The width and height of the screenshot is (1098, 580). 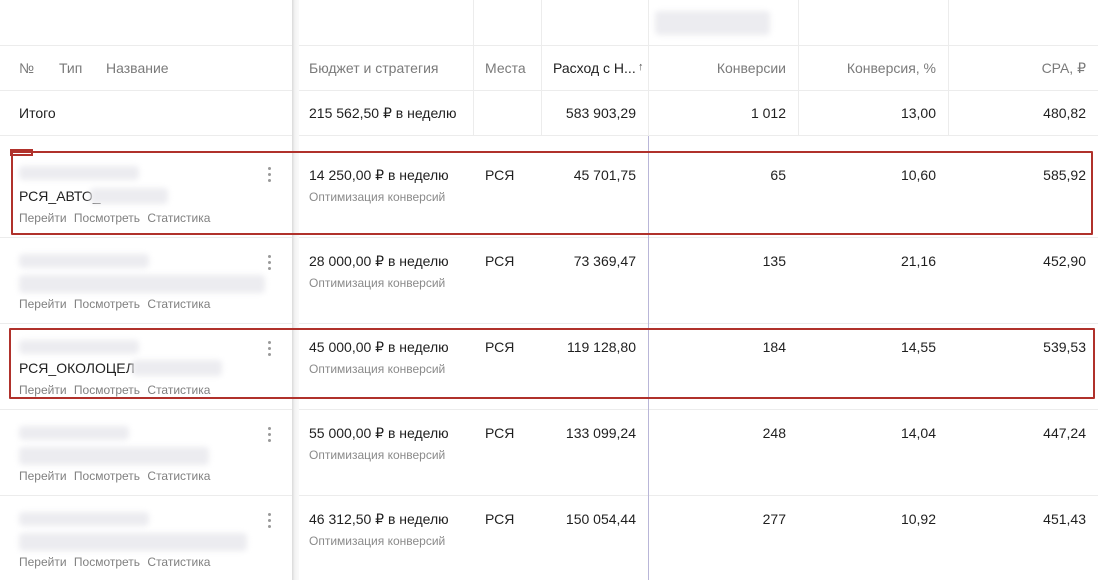 I want to click on header-name: Название, so click(x=137, y=68).